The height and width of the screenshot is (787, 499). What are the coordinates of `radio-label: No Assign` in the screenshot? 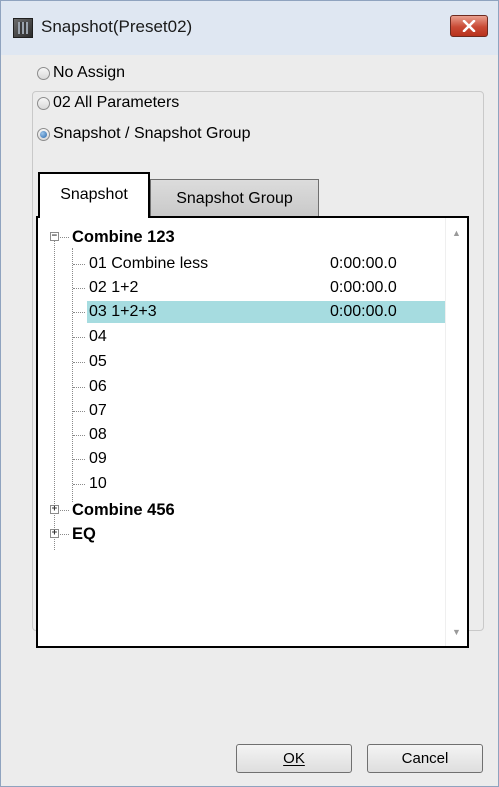 It's located at (89, 72).